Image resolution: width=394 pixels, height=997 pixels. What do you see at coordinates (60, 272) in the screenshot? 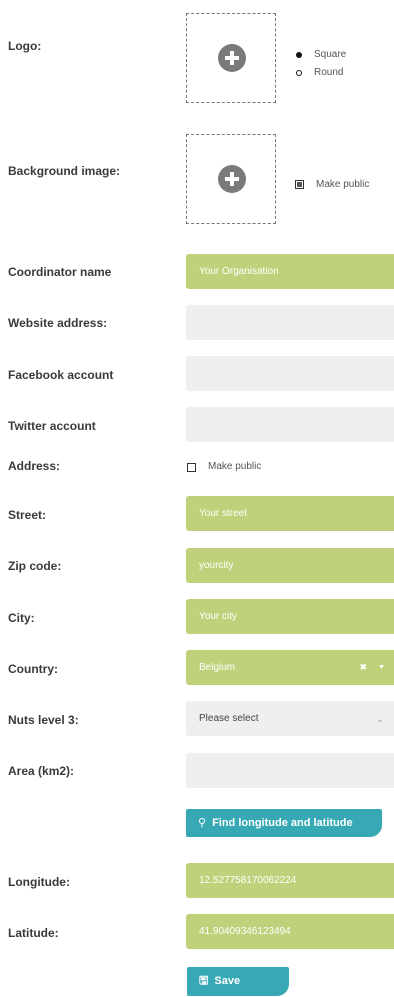
I see `coordinator-name-label: Coordinator name` at bounding box center [60, 272].